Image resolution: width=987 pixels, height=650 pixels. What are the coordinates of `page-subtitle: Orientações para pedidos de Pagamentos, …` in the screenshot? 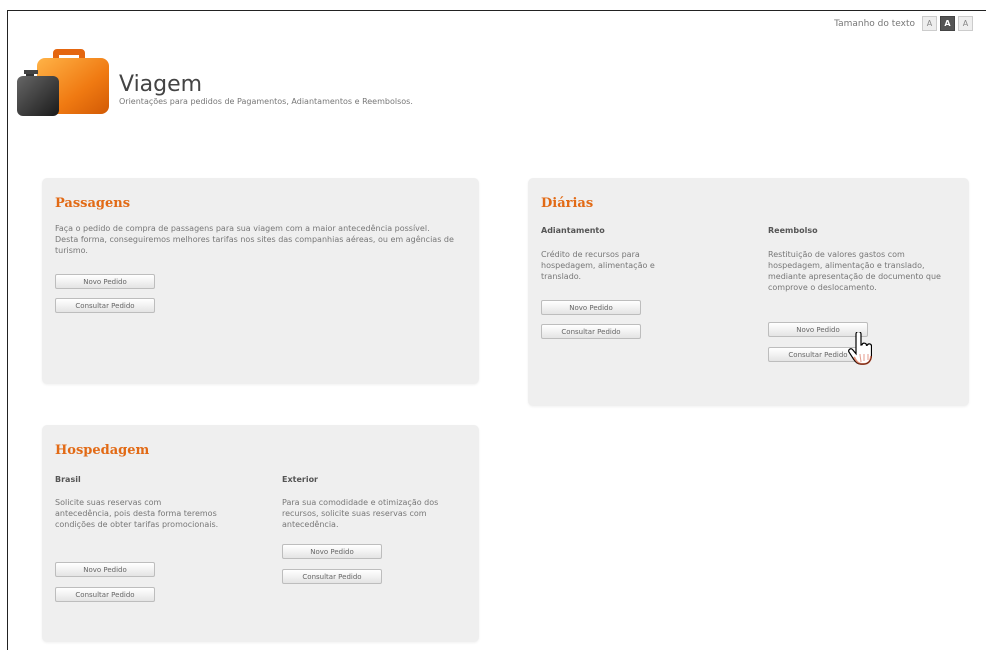 It's located at (266, 101).